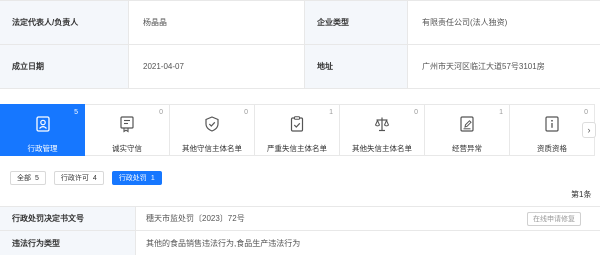  What do you see at coordinates (37, 178) in the screenshot?
I see `filter-count: 5` at bounding box center [37, 178].